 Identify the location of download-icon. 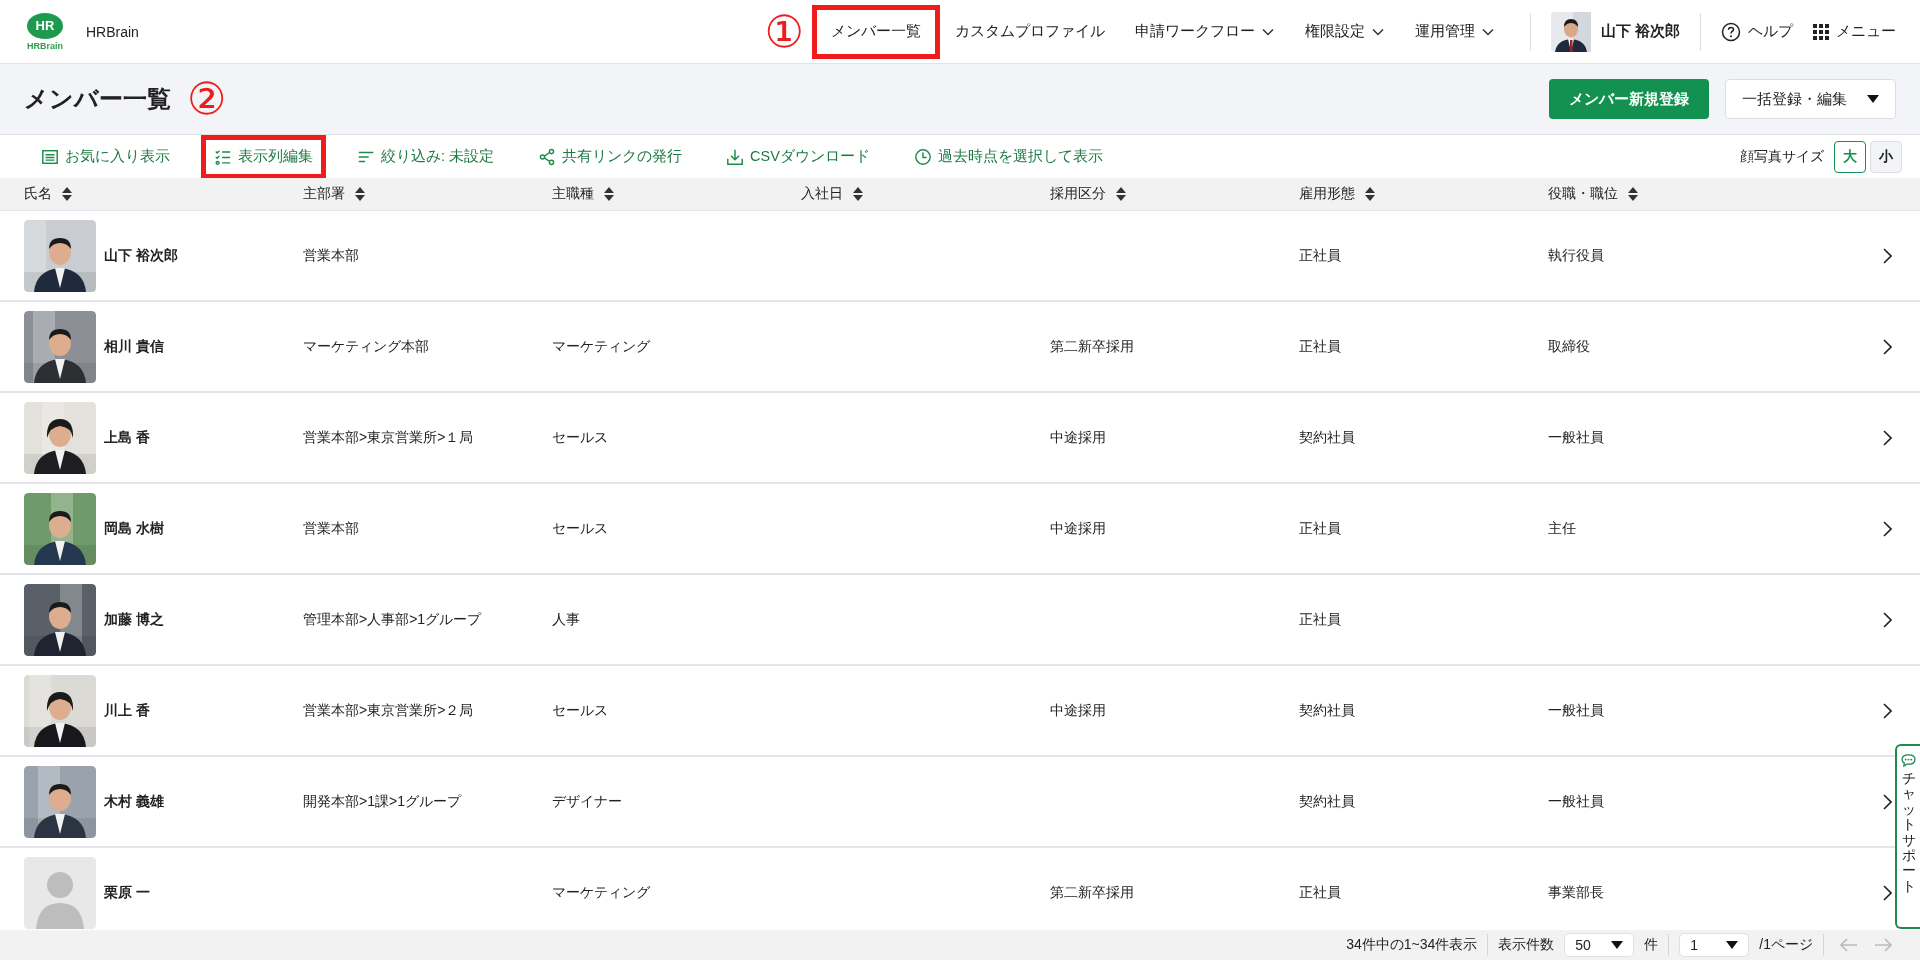
(735, 156).